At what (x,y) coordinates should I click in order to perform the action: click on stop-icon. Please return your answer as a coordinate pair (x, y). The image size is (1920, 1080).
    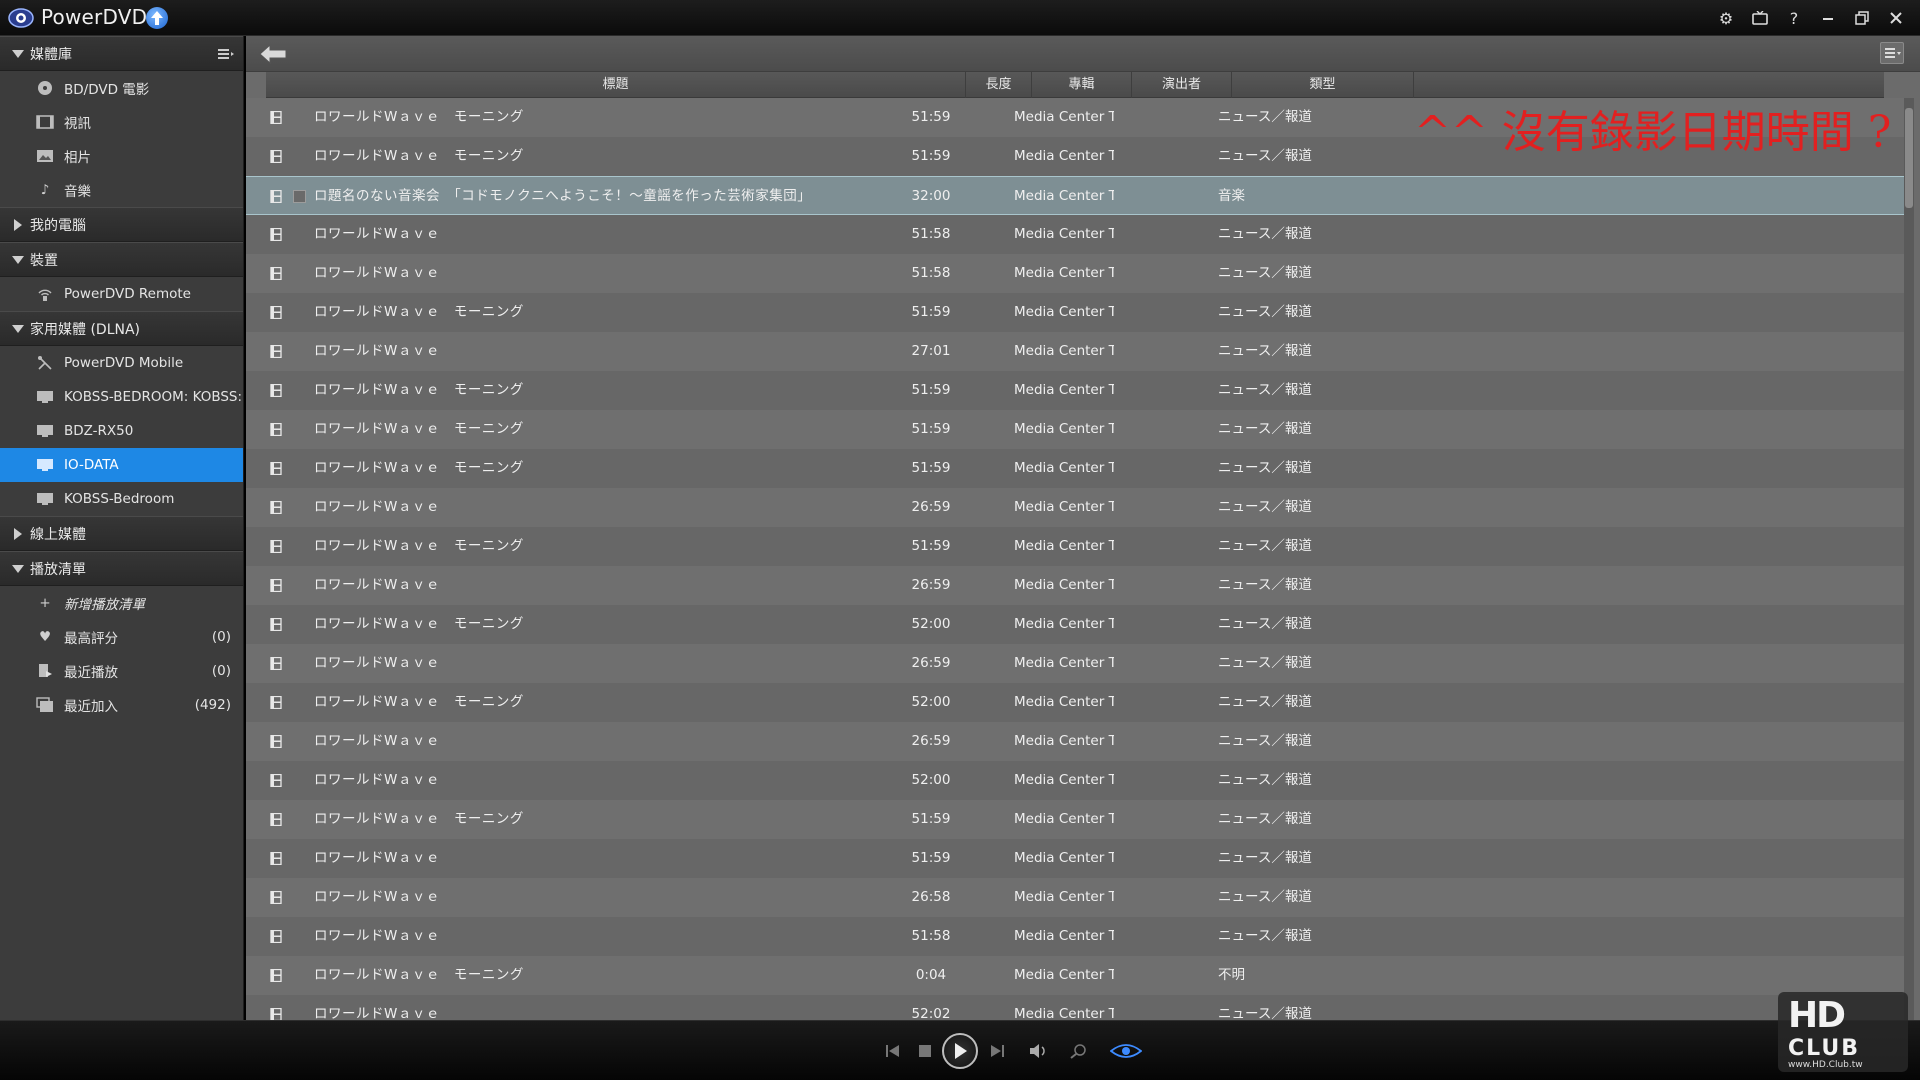
    Looking at the image, I should click on (925, 1050).